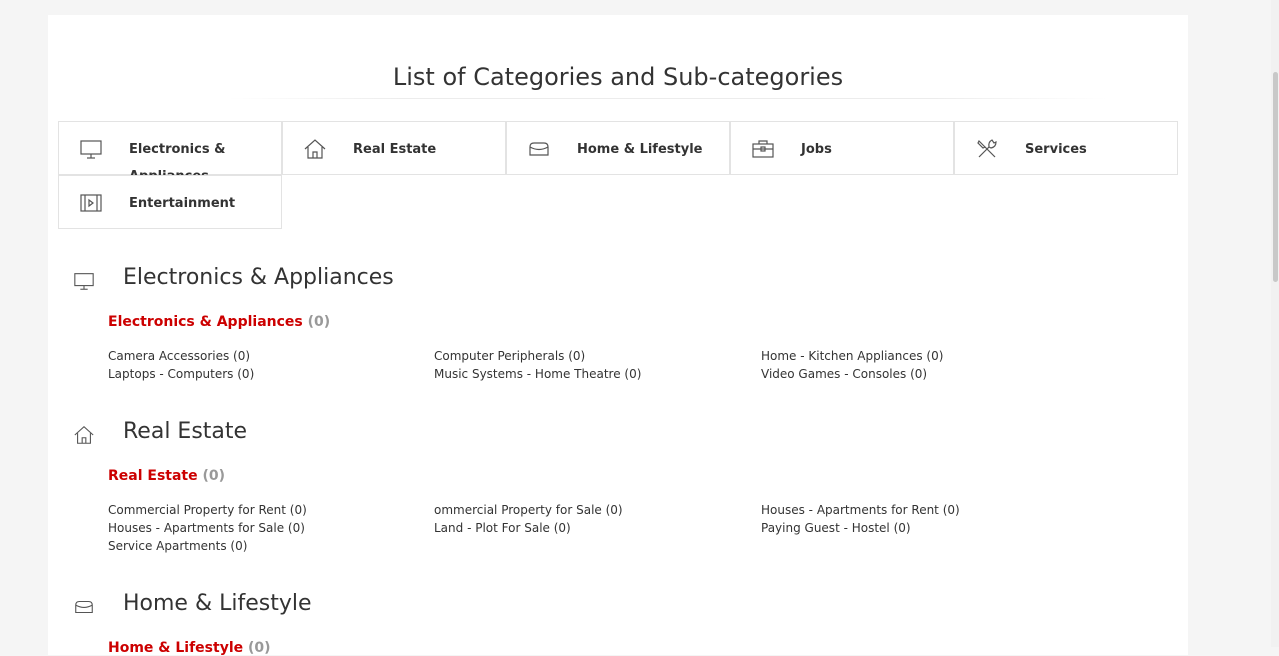 This screenshot has width=1279, height=656. What do you see at coordinates (537, 374) in the screenshot?
I see `subcategory-link: Music Systems - Home Theatre (0)` at bounding box center [537, 374].